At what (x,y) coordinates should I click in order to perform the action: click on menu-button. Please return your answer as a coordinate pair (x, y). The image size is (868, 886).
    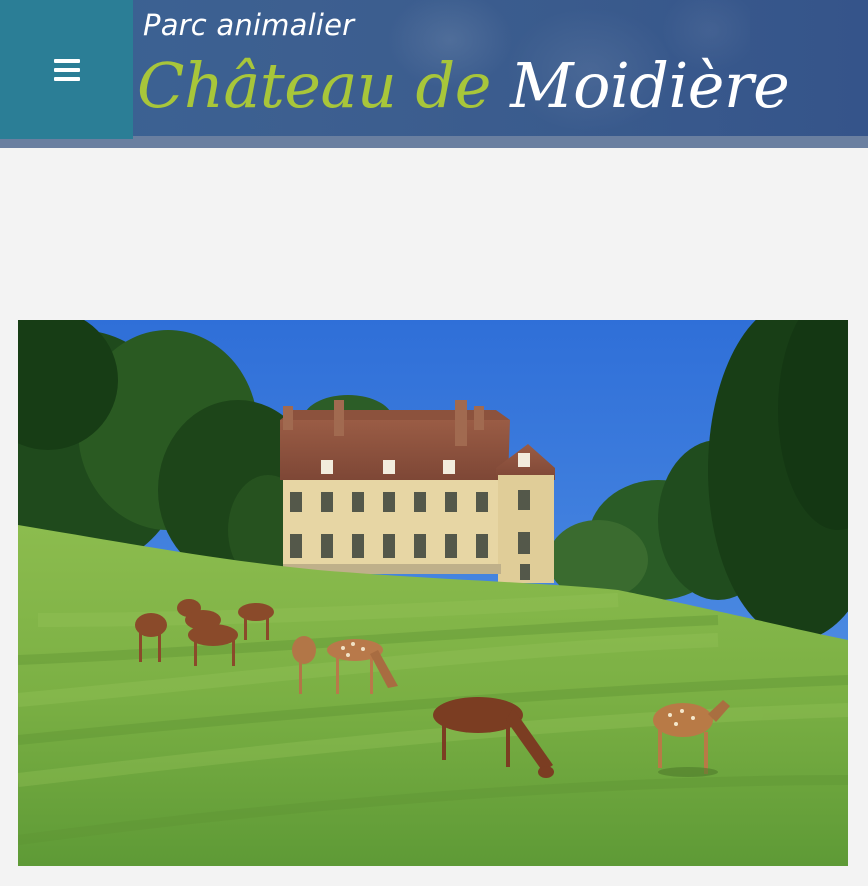
    Looking at the image, I should click on (66, 69).